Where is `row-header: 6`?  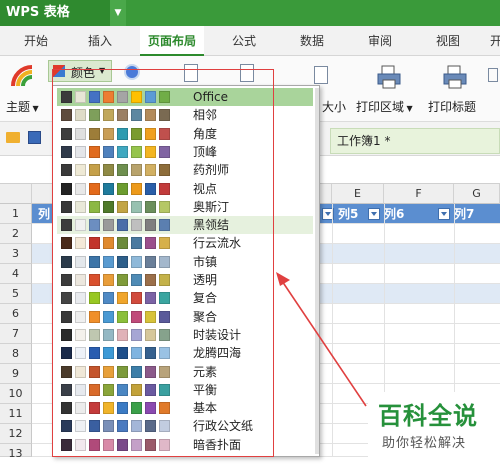 row-header: 6 is located at coordinates (16, 314).